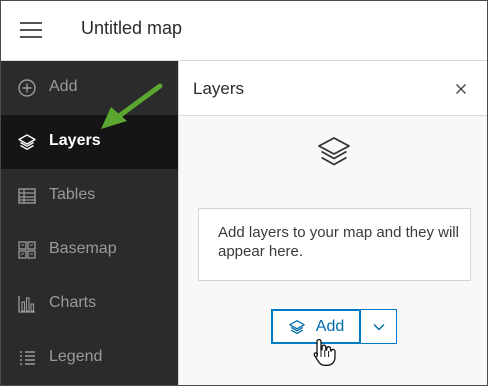  What do you see at coordinates (76, 356) in the screenshot?
I see `sidebar-item-label: Legend` at bounding box center [76, 356].